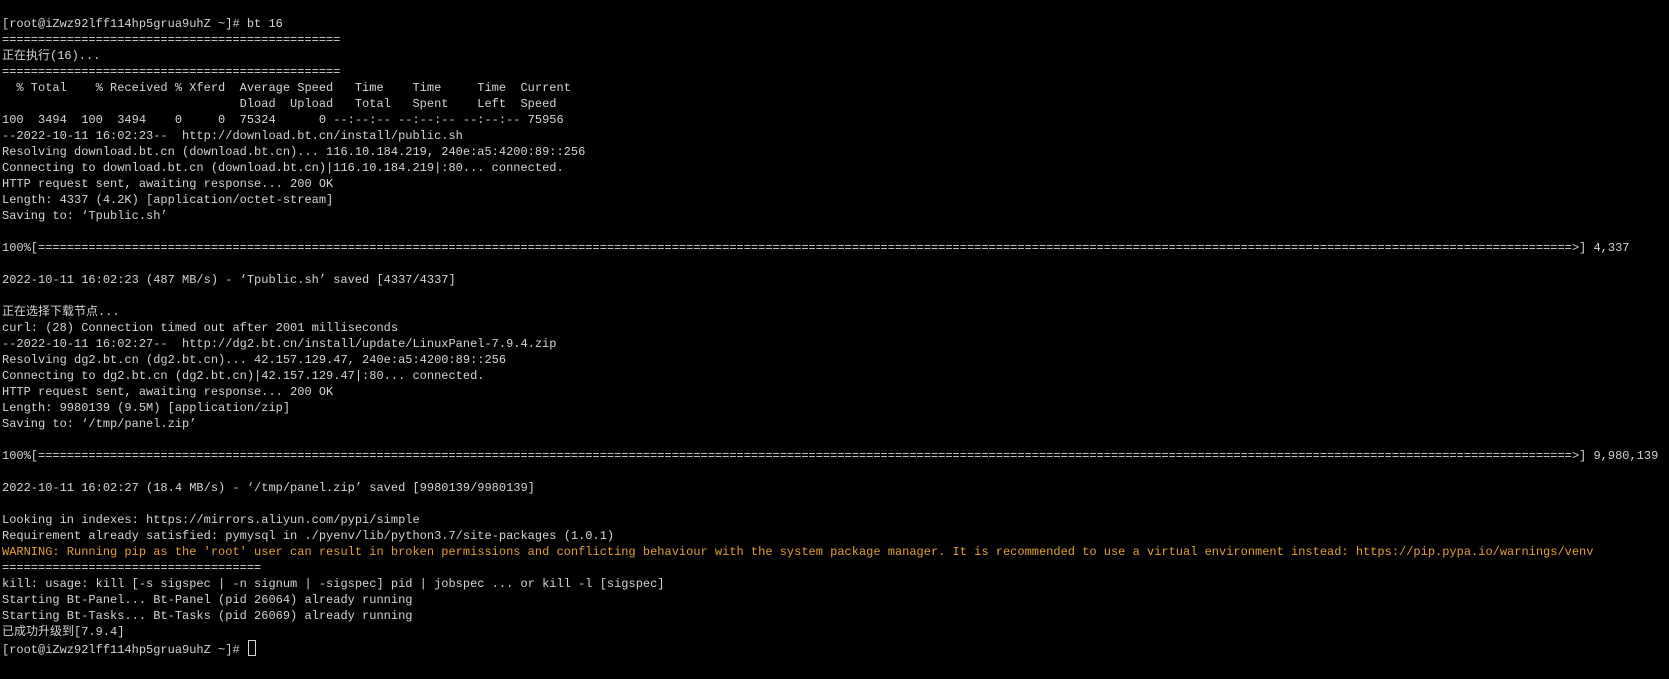 The width and height of the screenshot is (1669, 679). Describe the element at coordinates (142, 24) in the screenshot. I see `terminal-line: [root@iZwz92lff114hp5grua9uhZ ~]# bt 16` at that location.